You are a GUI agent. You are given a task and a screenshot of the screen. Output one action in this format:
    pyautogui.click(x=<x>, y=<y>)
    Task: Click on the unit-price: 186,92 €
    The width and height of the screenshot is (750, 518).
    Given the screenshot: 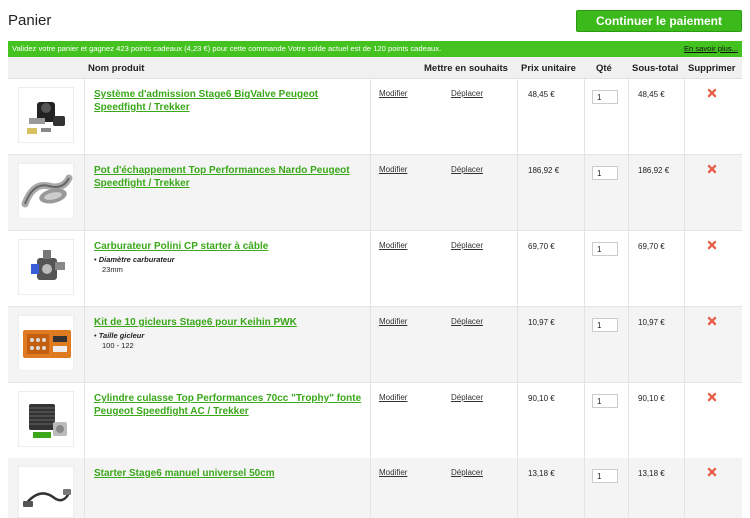 What is the action you would take?
    pyautogui.click(x=544, y=170)
    